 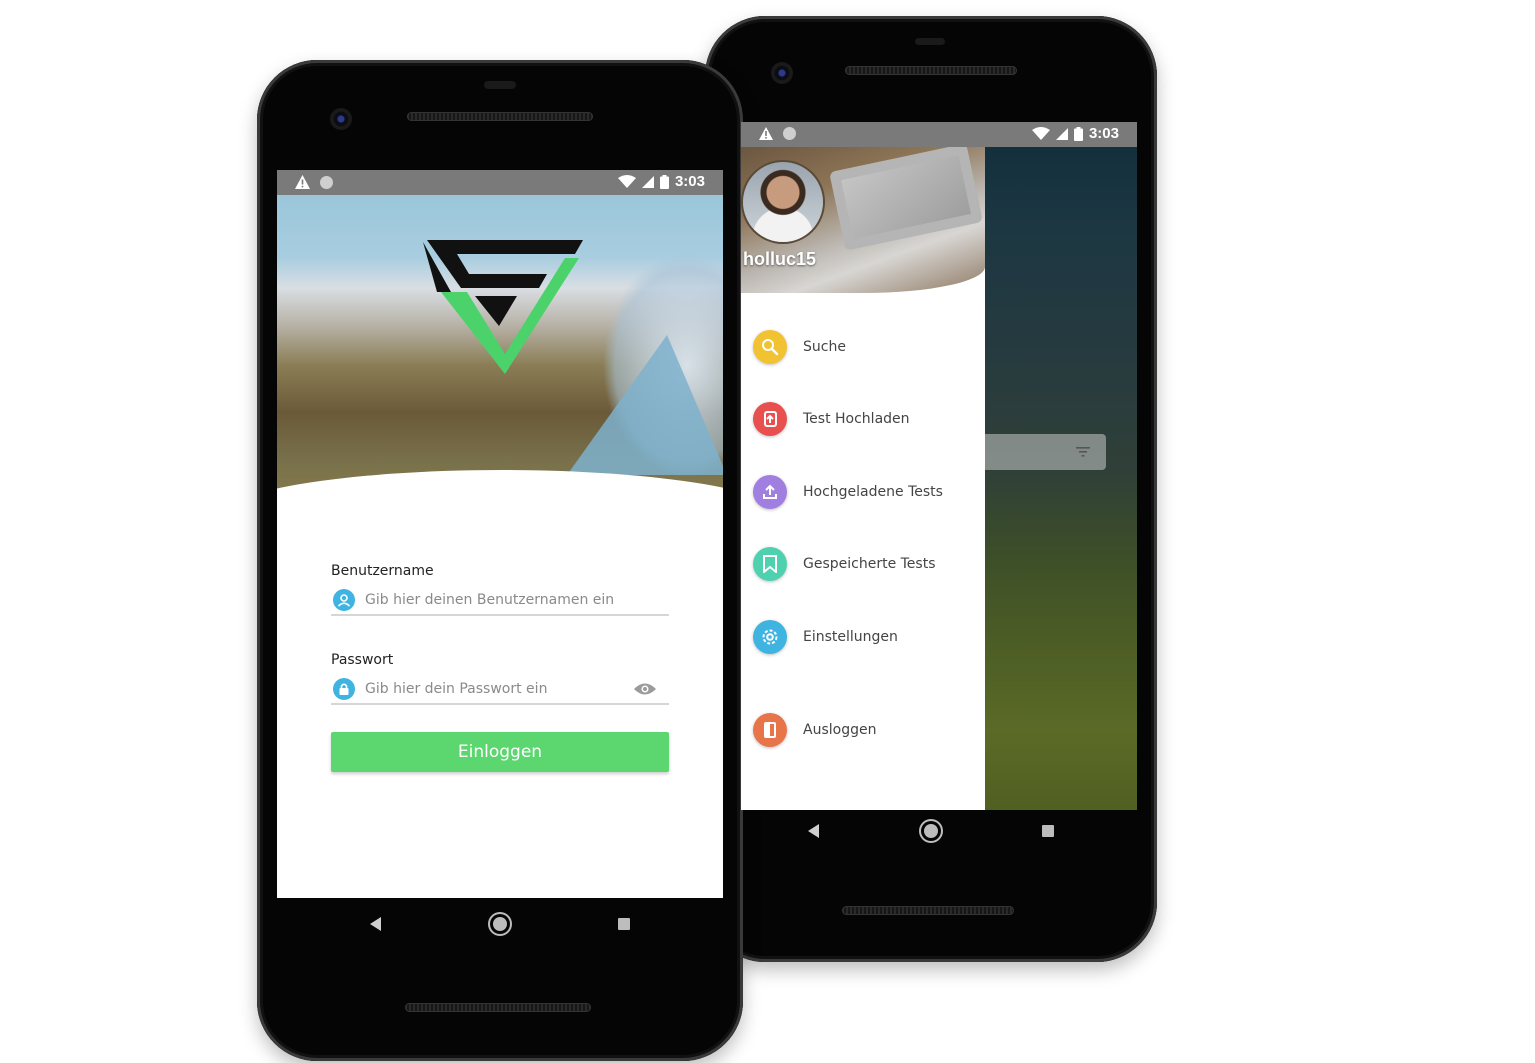 I want to click on drawer-item-hochgeladene-tests: Hochgeladene Tests, so click(x=848, y=492).